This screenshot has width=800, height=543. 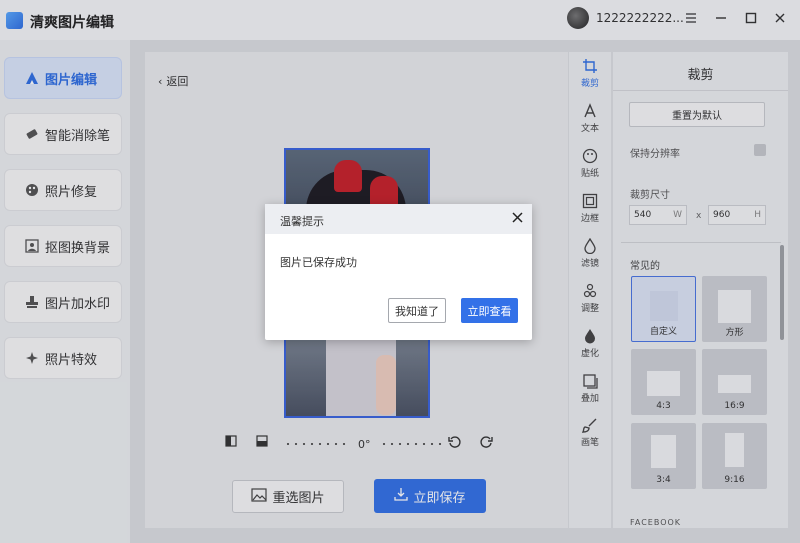 I want to click on got-it-button: 我知道了, so click(x=417, y=310).